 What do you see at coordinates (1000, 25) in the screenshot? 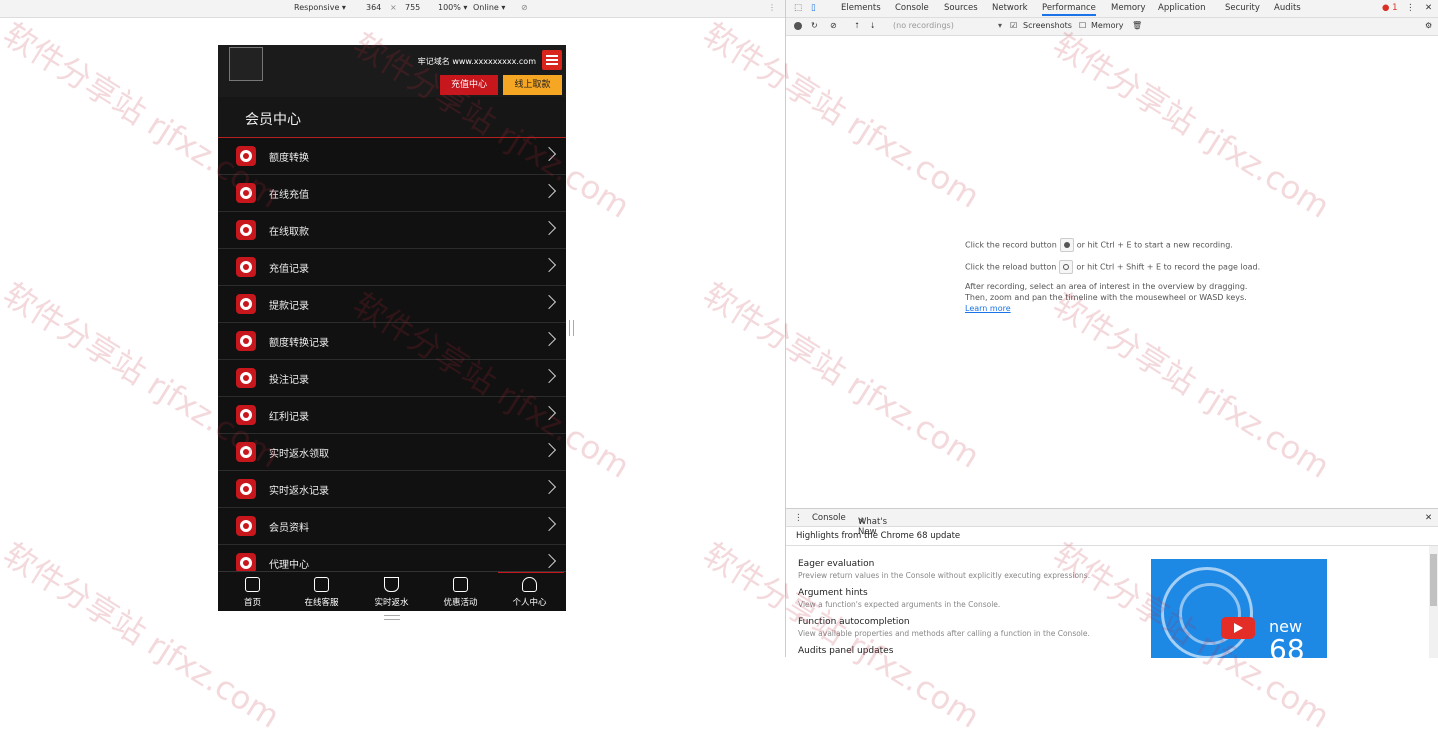
I see `chevron-down-icon: ▾` at bounding box center [1000, 25].